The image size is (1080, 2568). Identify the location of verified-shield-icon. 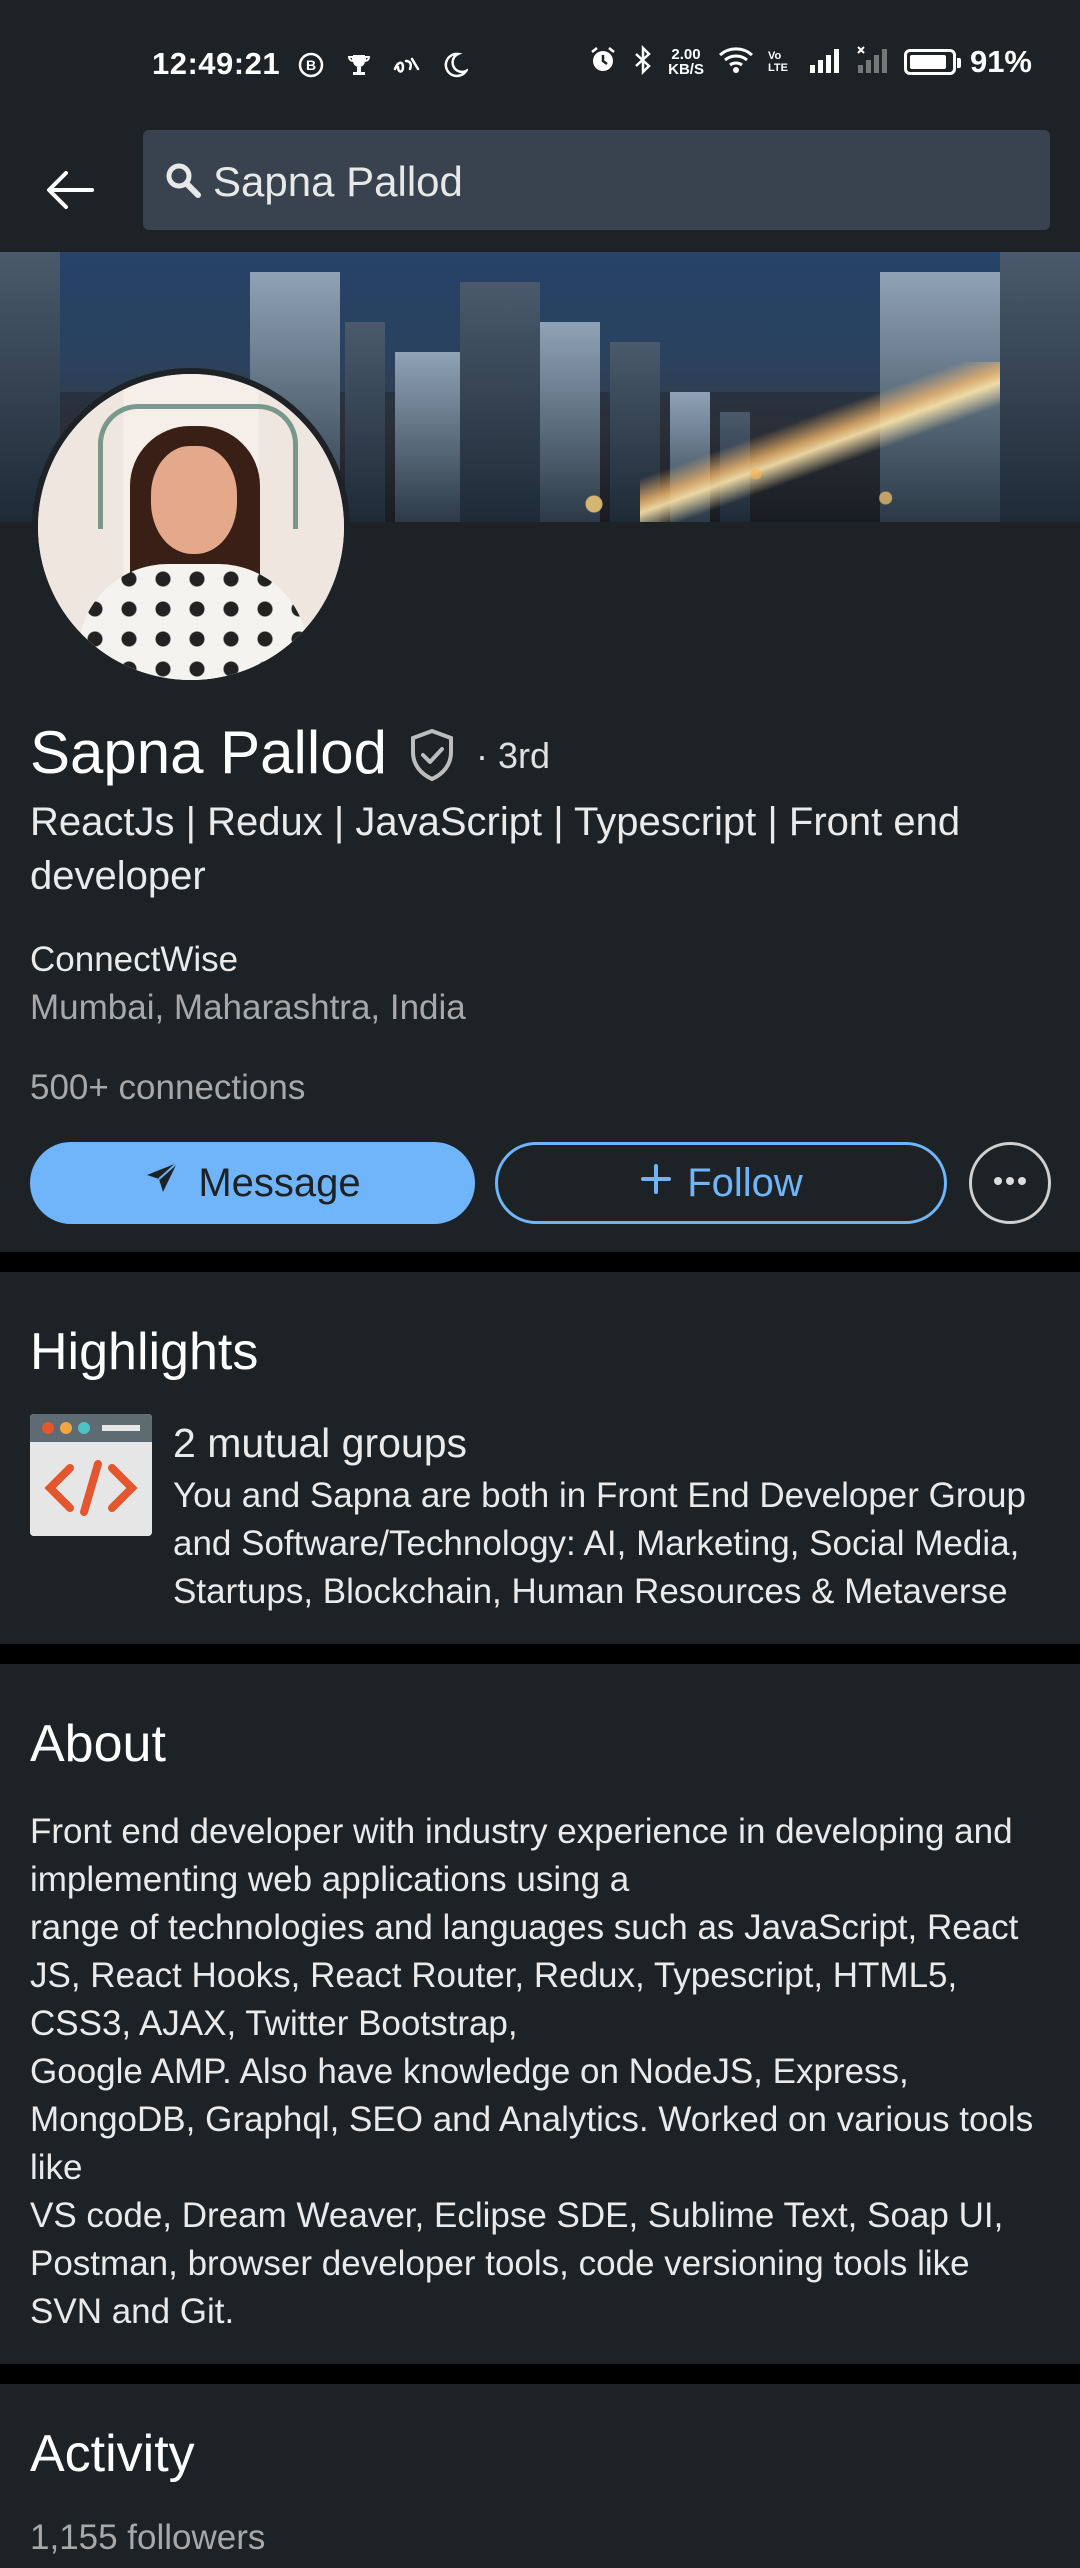
(432, 755).